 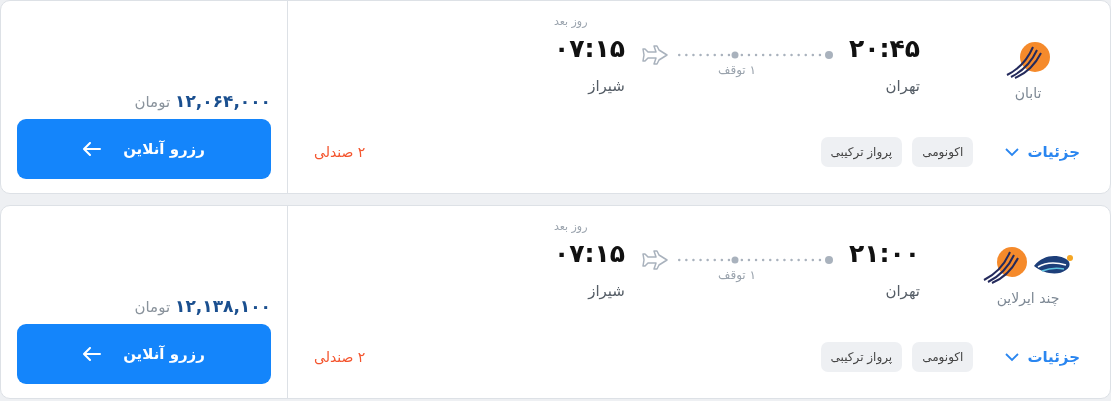 What do you see at coordinates (1028, 93) in the screenshot?
I see `airline-name: تابان` at bounding box center [1028, 93].